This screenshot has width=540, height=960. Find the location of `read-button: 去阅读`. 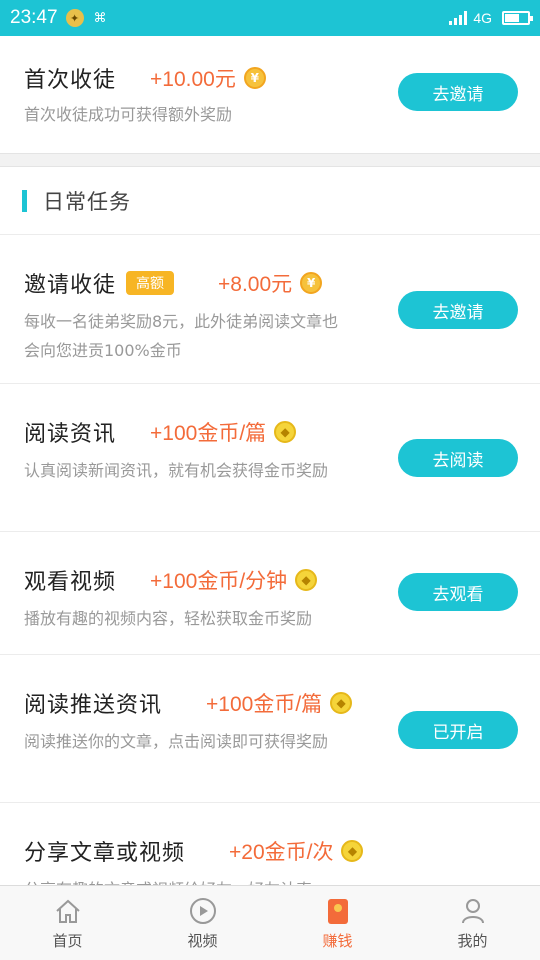

read-button: 去阅读 is located at coordinates (458, 458).